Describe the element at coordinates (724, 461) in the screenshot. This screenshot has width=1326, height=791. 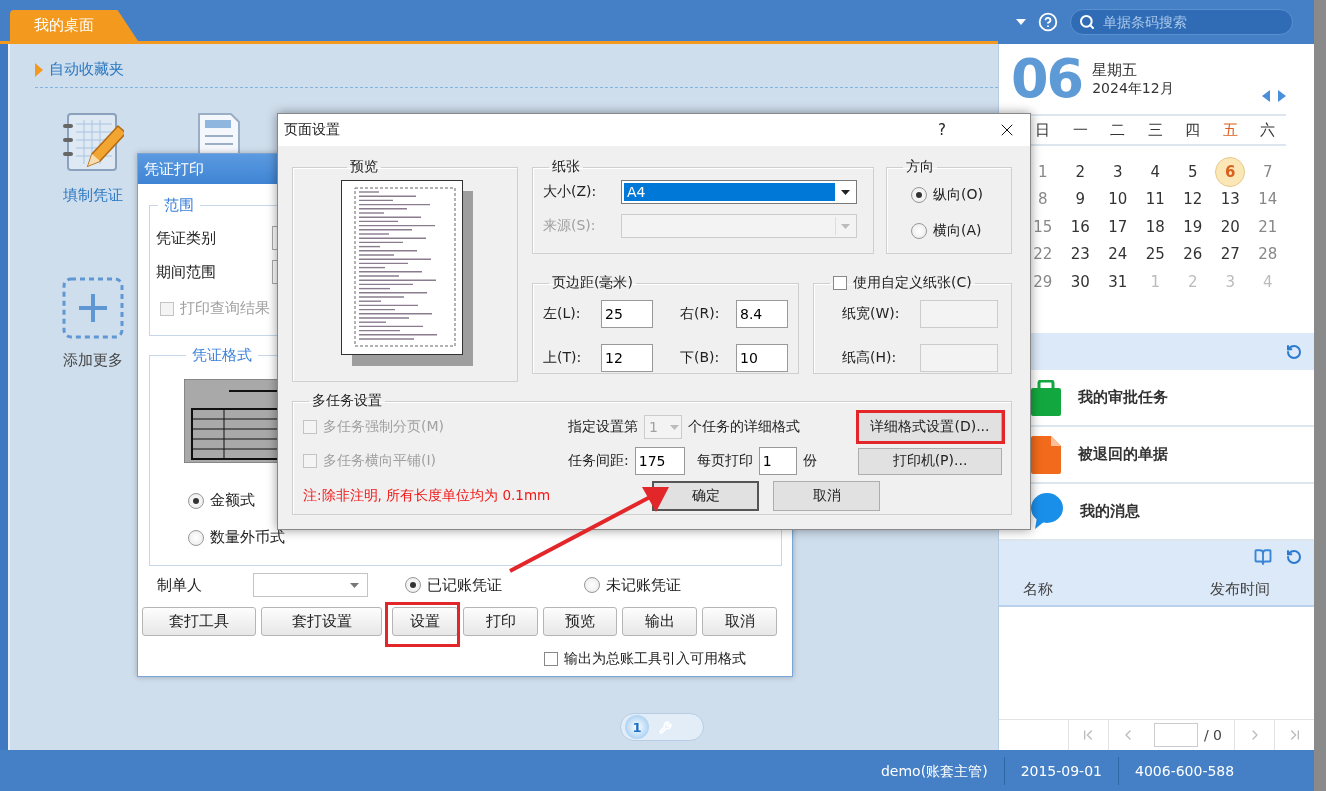
I see `field-label: 每页打印` at that location.